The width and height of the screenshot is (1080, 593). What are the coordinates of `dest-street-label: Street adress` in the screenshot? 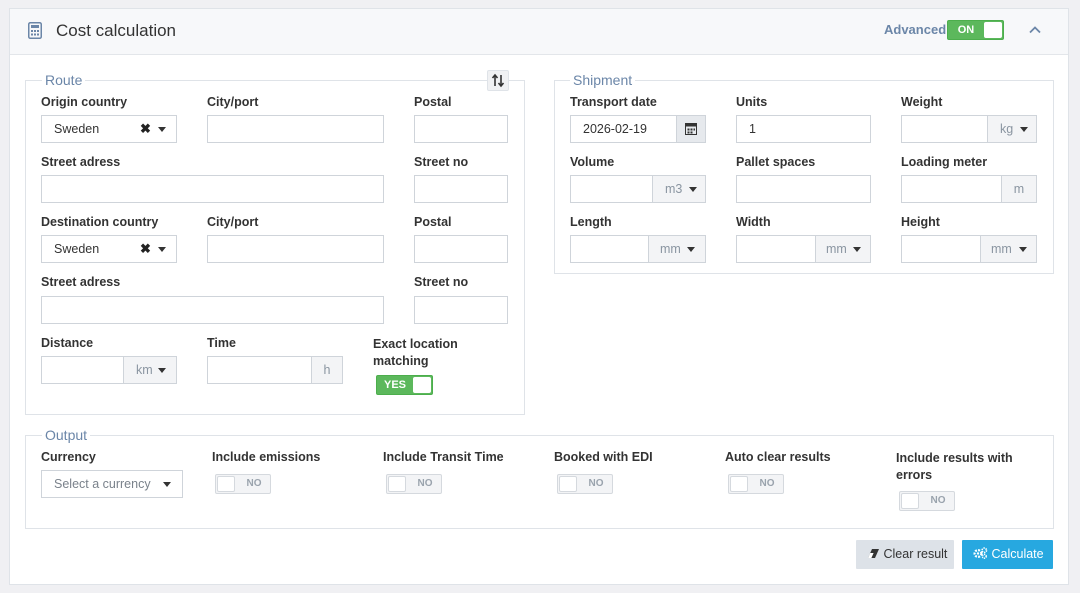 It's located at (81, 282).